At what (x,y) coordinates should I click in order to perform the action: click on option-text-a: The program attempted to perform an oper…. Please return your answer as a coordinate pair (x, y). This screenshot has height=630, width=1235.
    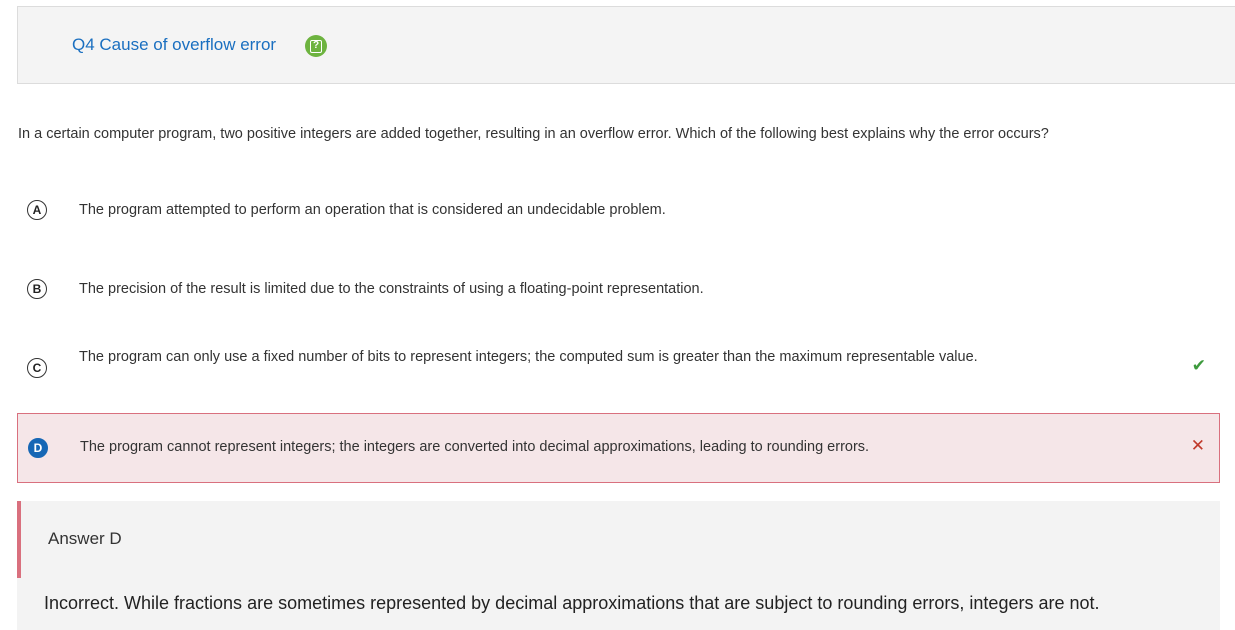
    Looking at the image, I should click on (372, 210).